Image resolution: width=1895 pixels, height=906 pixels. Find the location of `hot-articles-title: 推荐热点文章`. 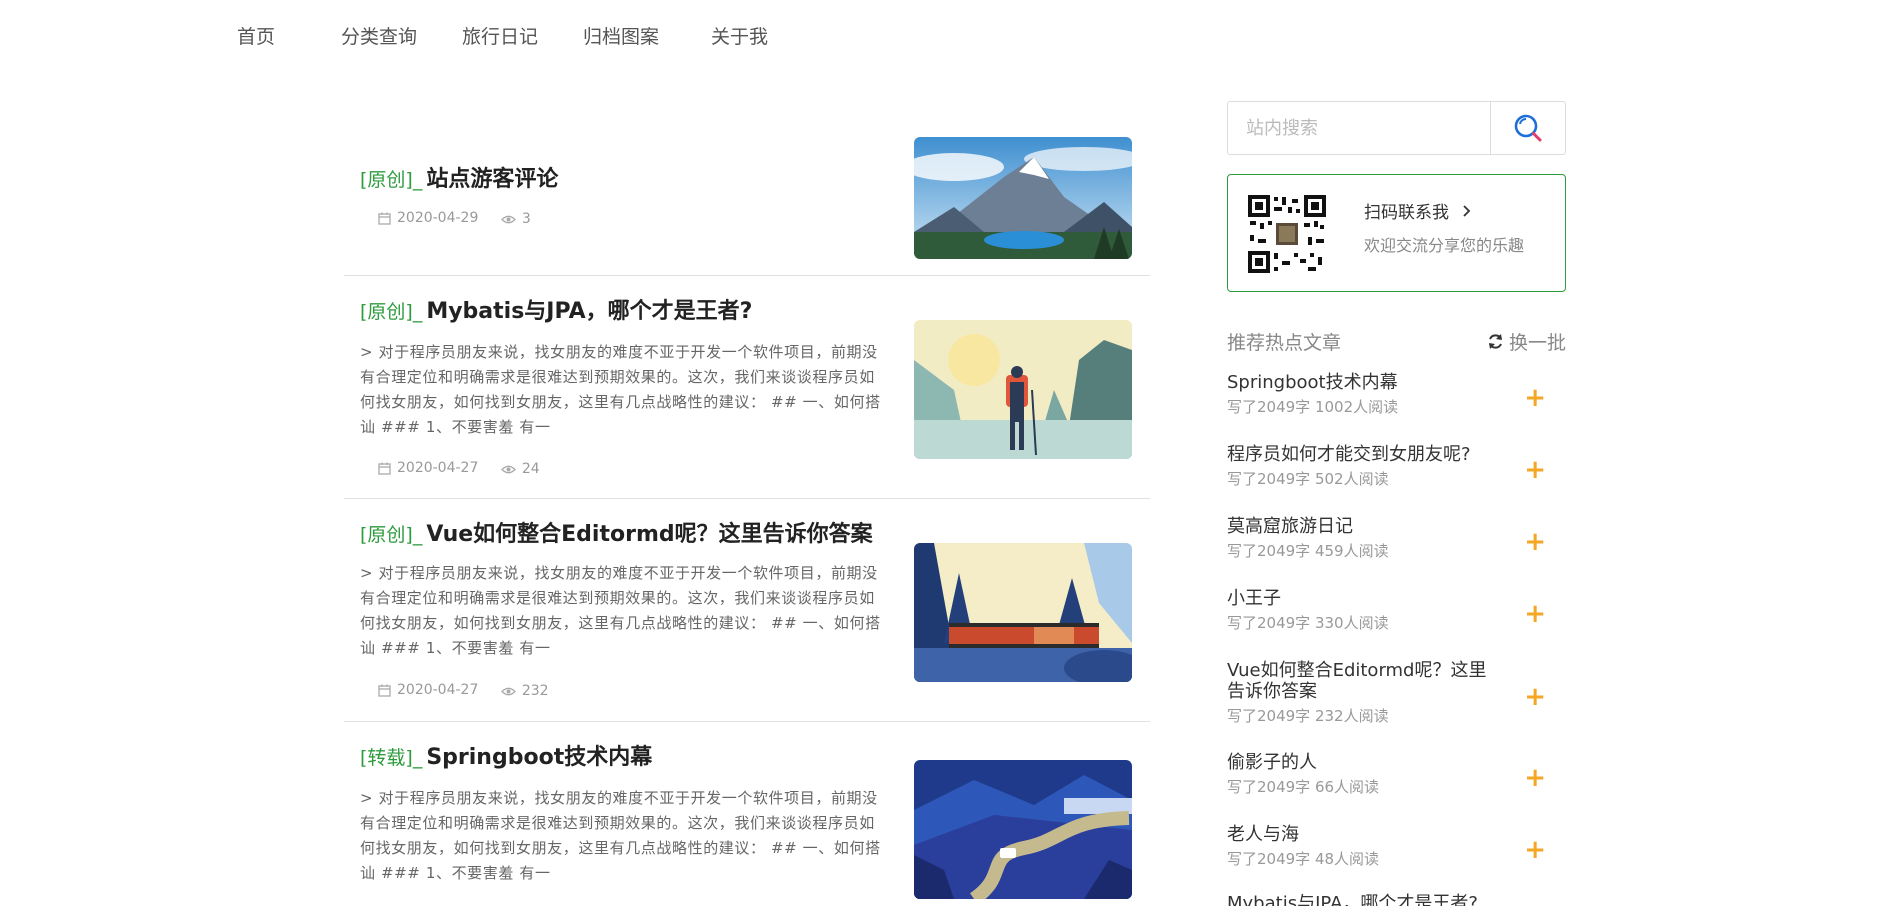

hot-articles-title: 推荐热点文章 is located at coordinates (1284, 343).